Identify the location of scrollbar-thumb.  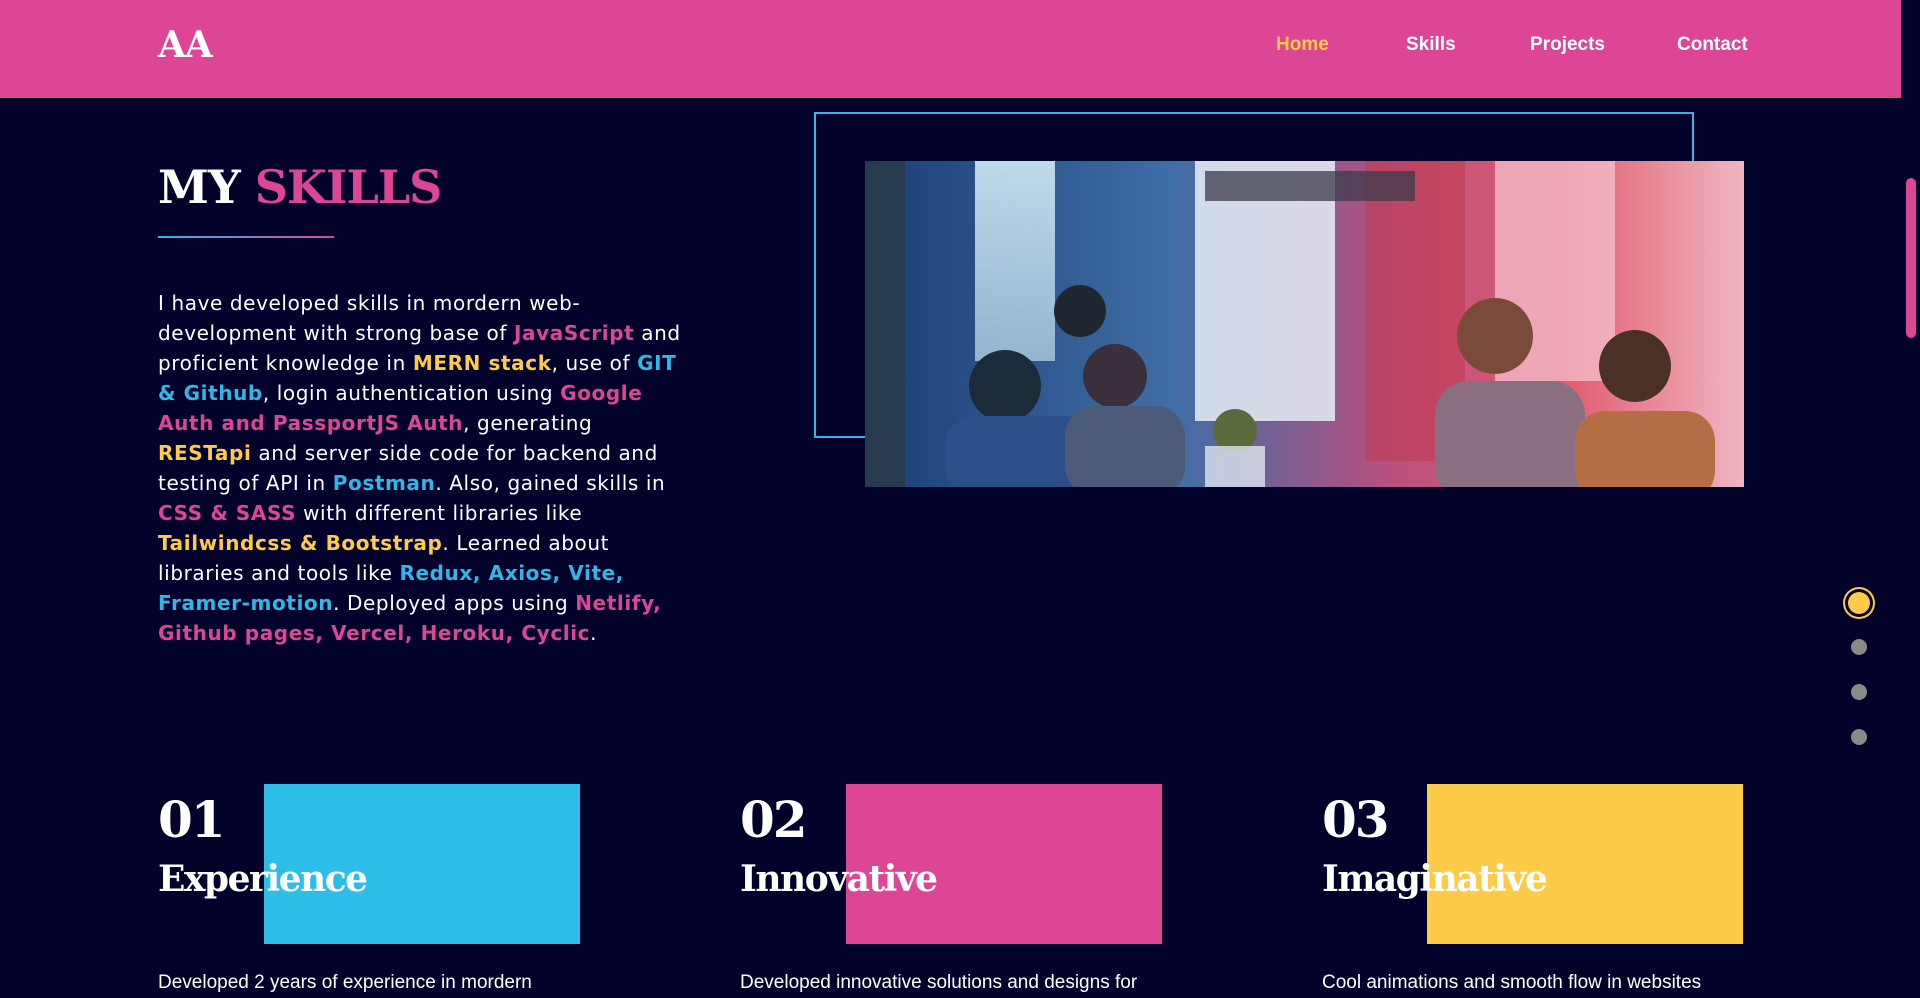
(1911, 258).